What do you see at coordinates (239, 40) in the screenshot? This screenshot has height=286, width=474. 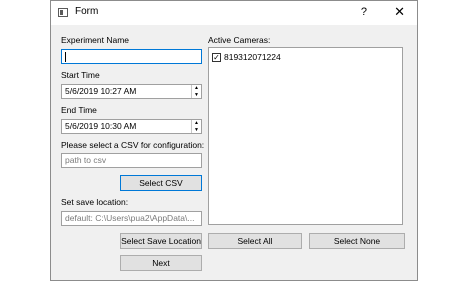 I see `active-cameras-label: Active Cameras:` at bounding box center [239, 40].